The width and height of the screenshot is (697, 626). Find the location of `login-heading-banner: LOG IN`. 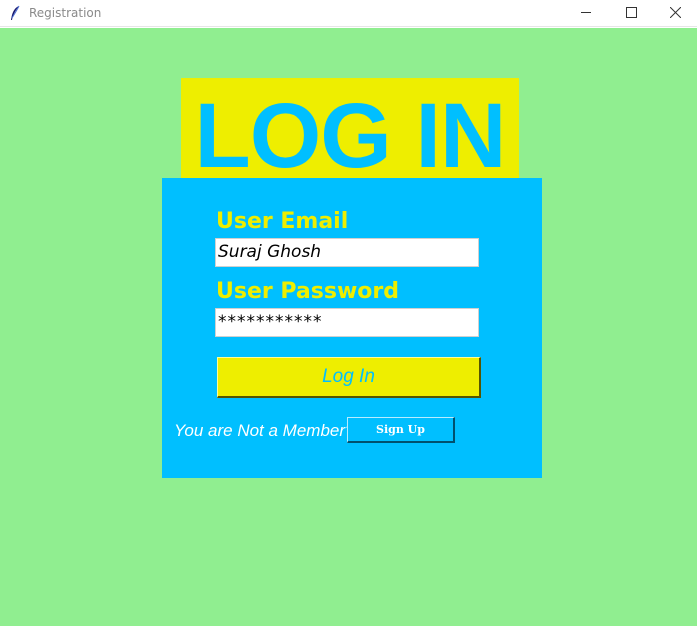

login-heading-banner: LOG IN is located at coordinates (350, 128).